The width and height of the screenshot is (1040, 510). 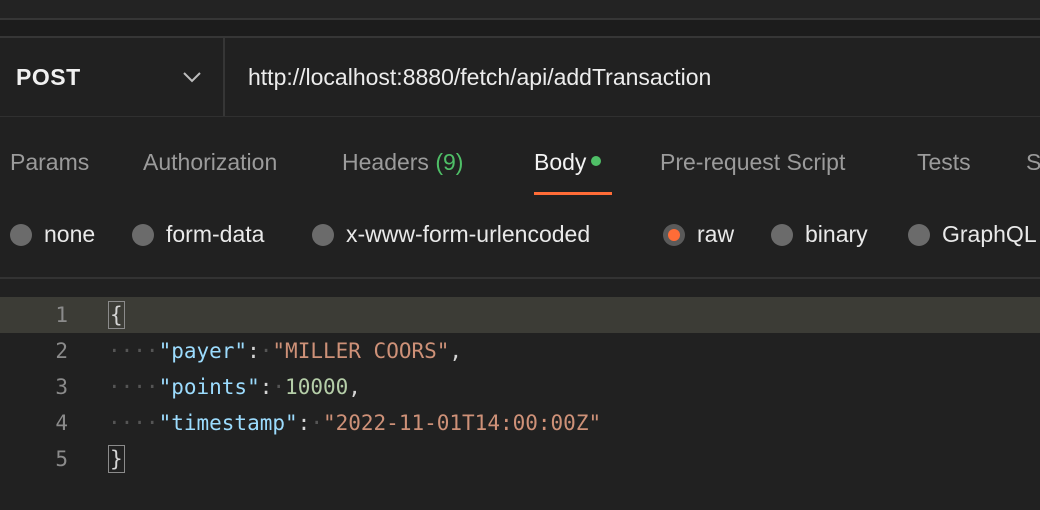 I want to click on radio-raw, so click(x=674, y=234).